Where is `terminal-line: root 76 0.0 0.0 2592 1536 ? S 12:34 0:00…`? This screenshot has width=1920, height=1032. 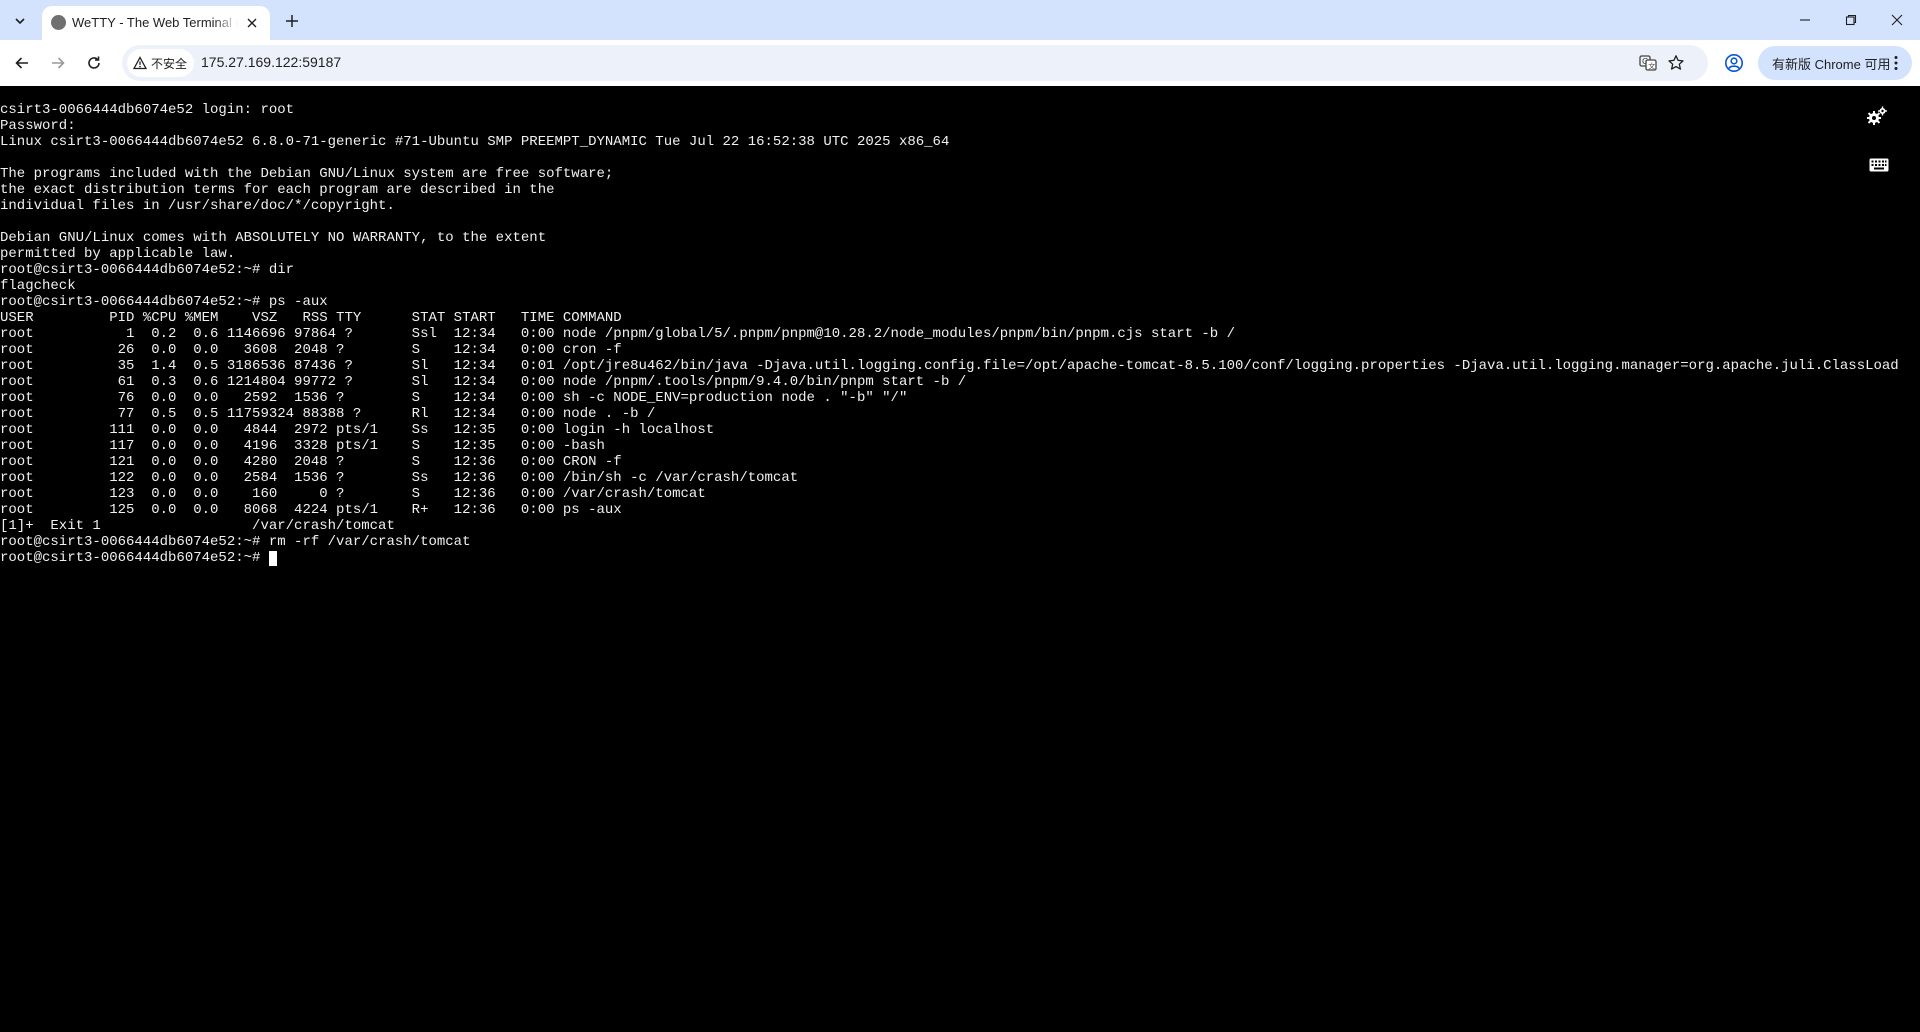 terminal-line: root 76 0.0 0.0 2592 1536 ? S 12:34 0:00… is located at coordinates (454, 398).